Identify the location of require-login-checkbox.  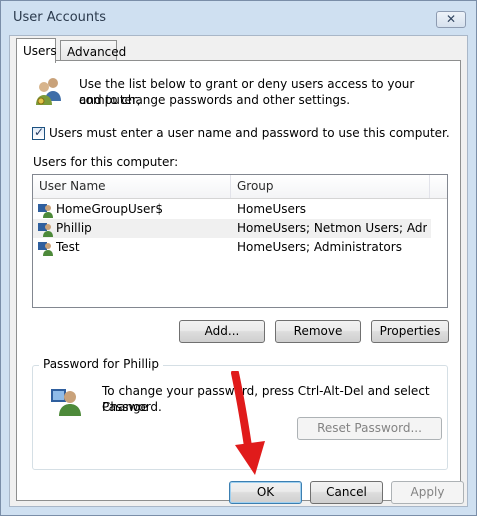
(38, 132).